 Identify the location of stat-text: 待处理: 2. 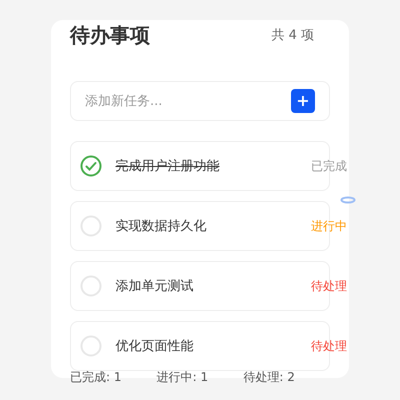
(269, 377).